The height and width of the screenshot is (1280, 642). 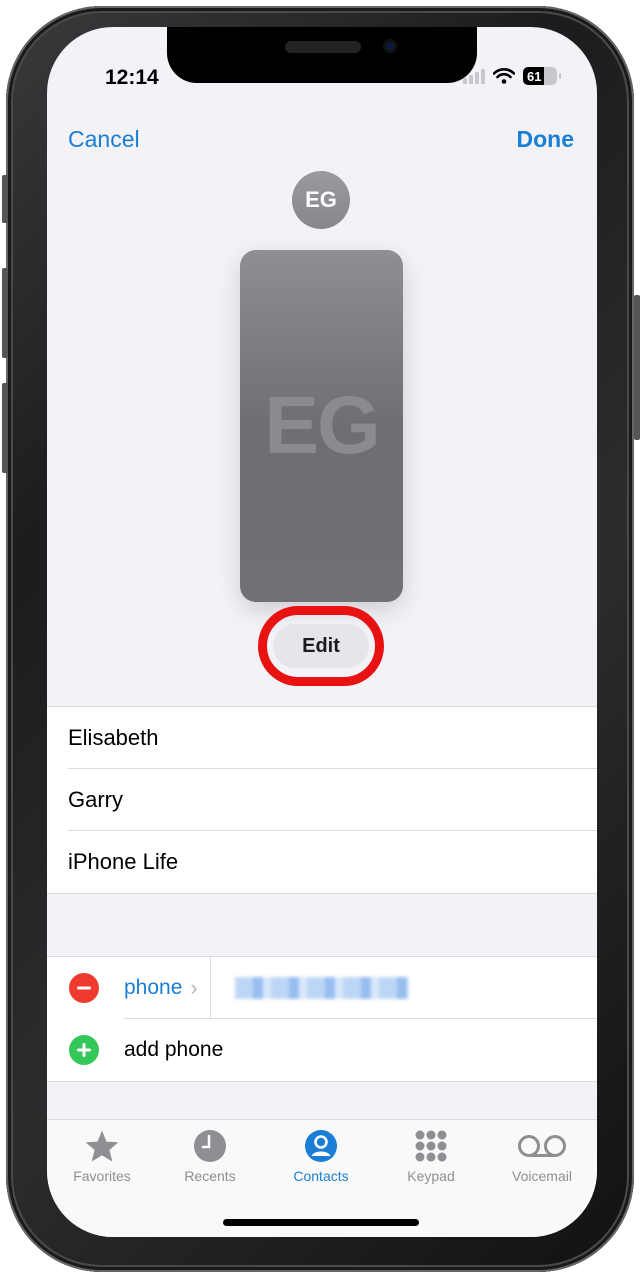 I want to click on add-phone-row: add phone, so click(x=322, y=1050).